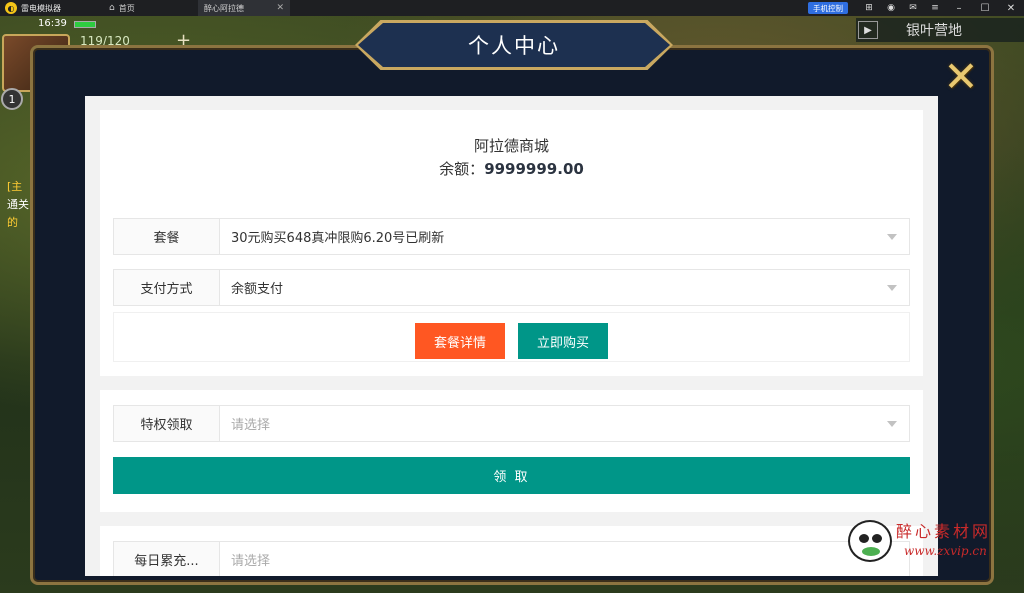 This screenshot has height=593, width=1024. Describe the element at coordinates (12, 222) in the screenshot. I see `quest-text-3: 的` at that location.